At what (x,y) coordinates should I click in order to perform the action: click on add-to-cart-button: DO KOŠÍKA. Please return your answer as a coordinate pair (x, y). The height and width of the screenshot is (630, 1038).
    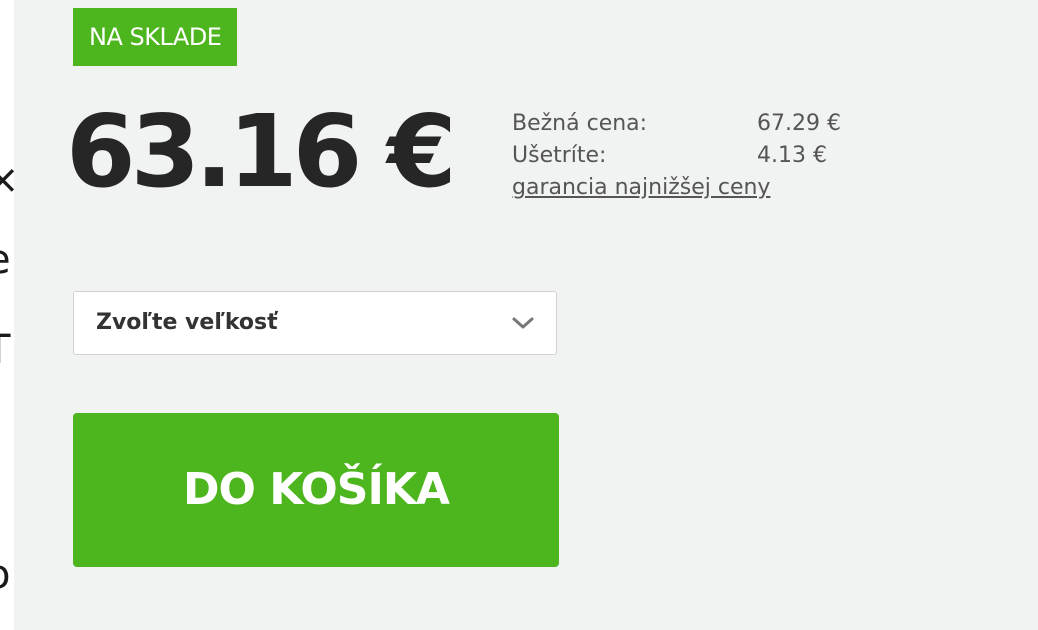
    Looking at the image, I should click on (316, 490).